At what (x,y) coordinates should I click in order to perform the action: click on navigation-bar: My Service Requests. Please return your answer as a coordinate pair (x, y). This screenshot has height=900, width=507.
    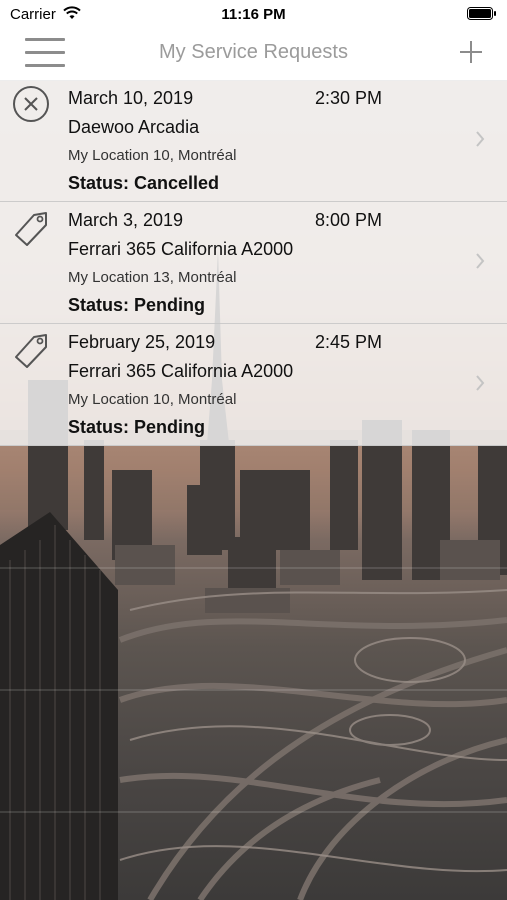
    Looking at the image, I should click on (253, 54).